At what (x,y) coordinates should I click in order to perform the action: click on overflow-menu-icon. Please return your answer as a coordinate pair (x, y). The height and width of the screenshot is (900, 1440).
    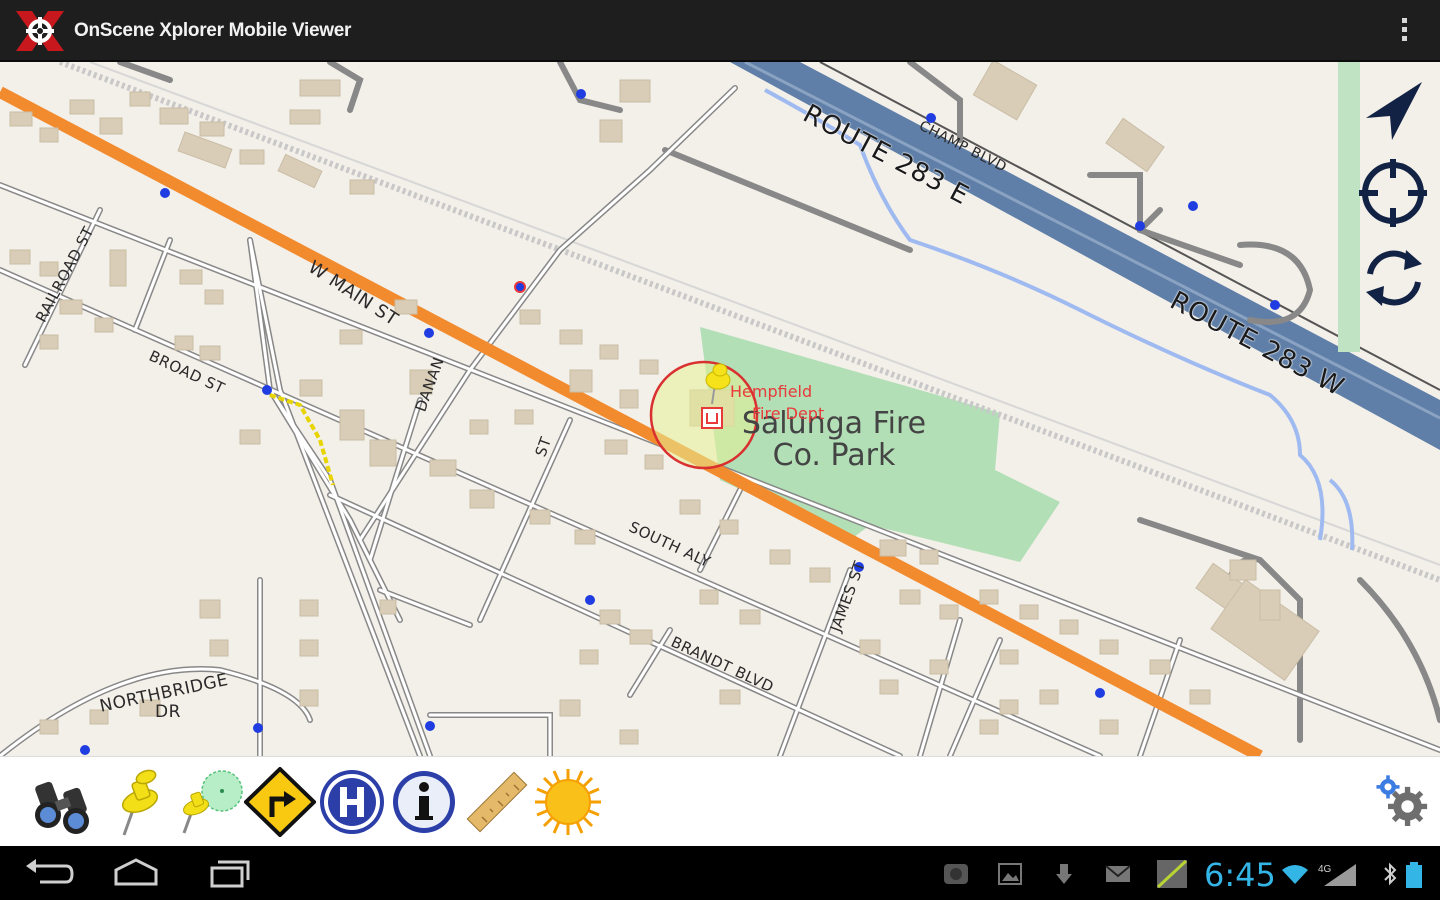
    Looking at the image, I should click on (1404, 31).